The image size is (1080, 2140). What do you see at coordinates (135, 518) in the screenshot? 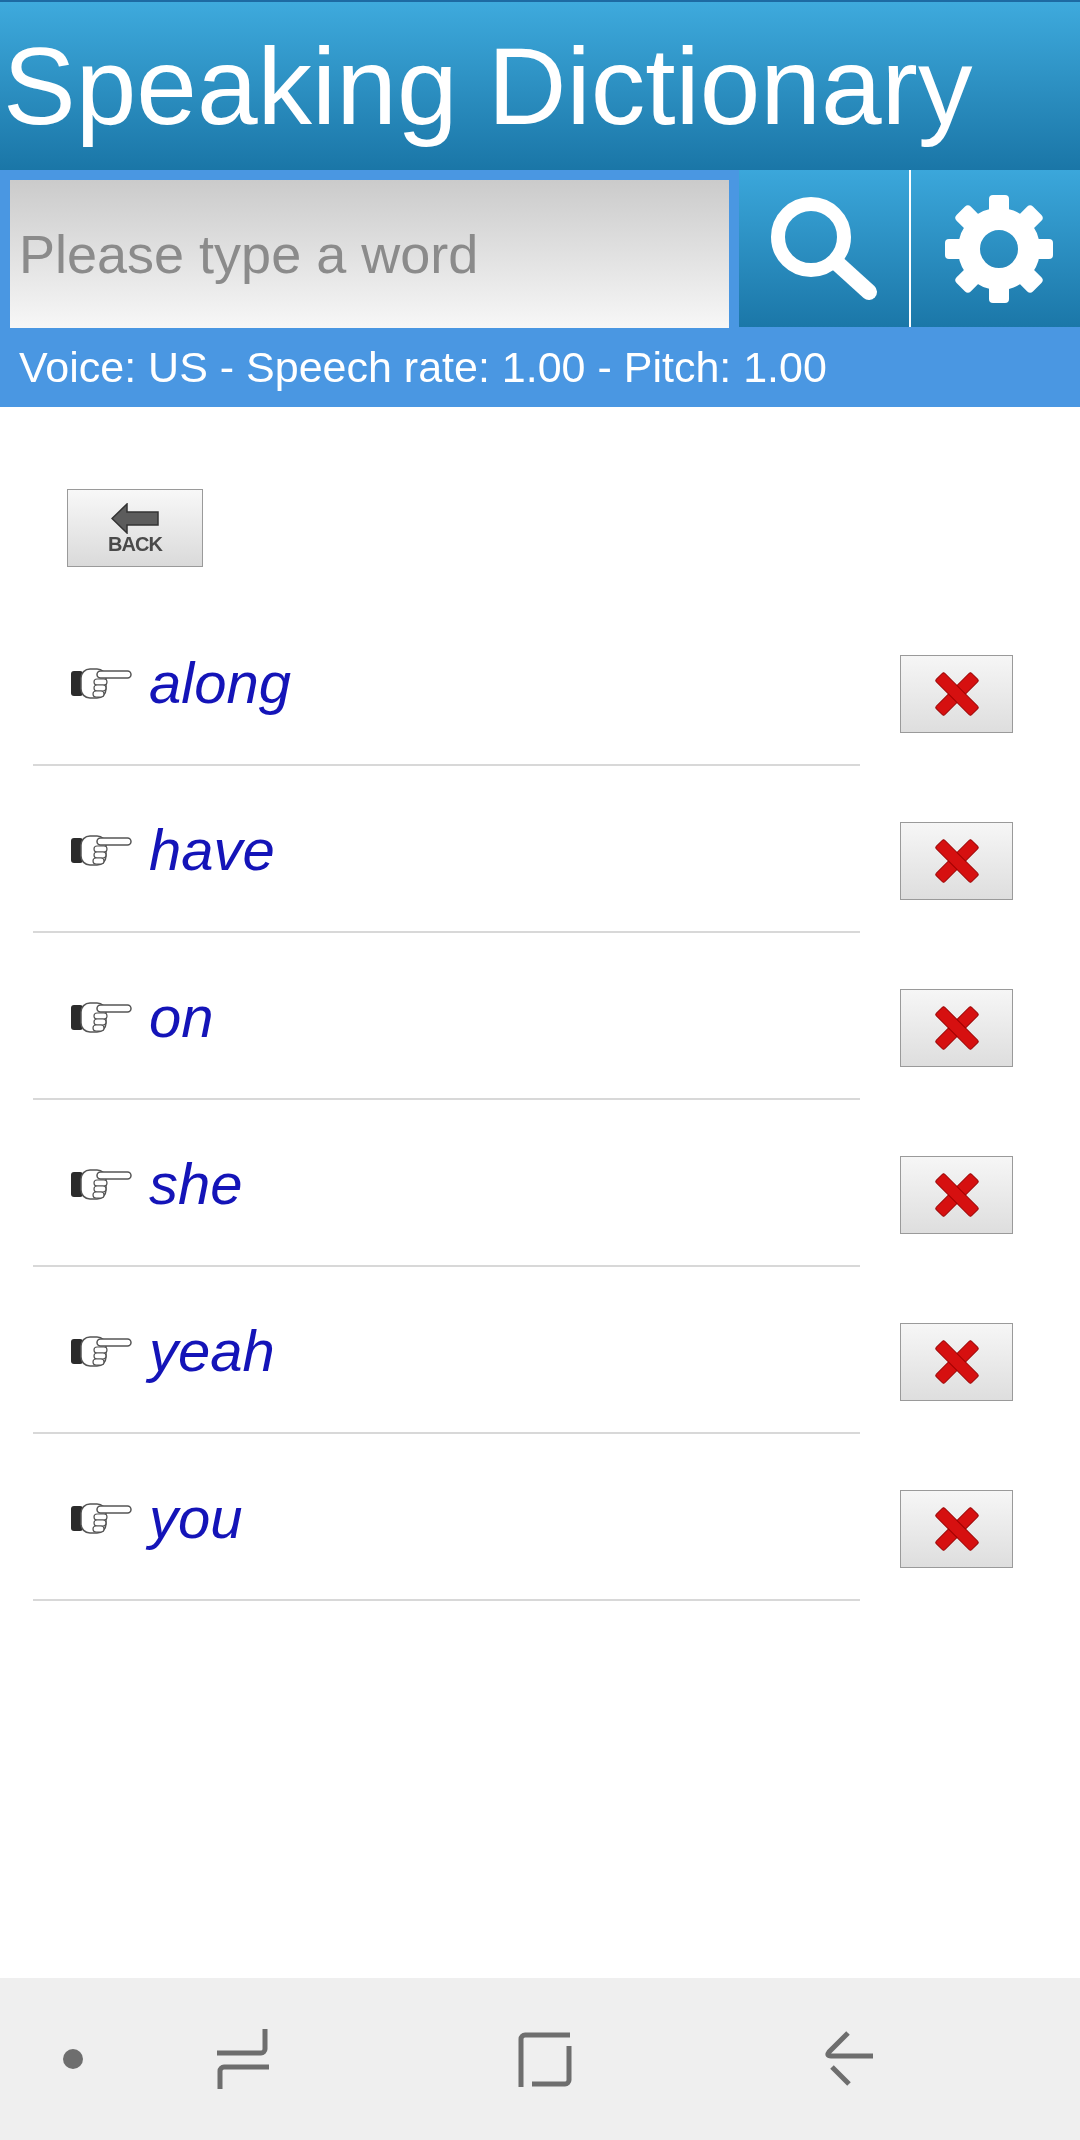
I see `left-arrow-icon` at bounding box center [135, 518].